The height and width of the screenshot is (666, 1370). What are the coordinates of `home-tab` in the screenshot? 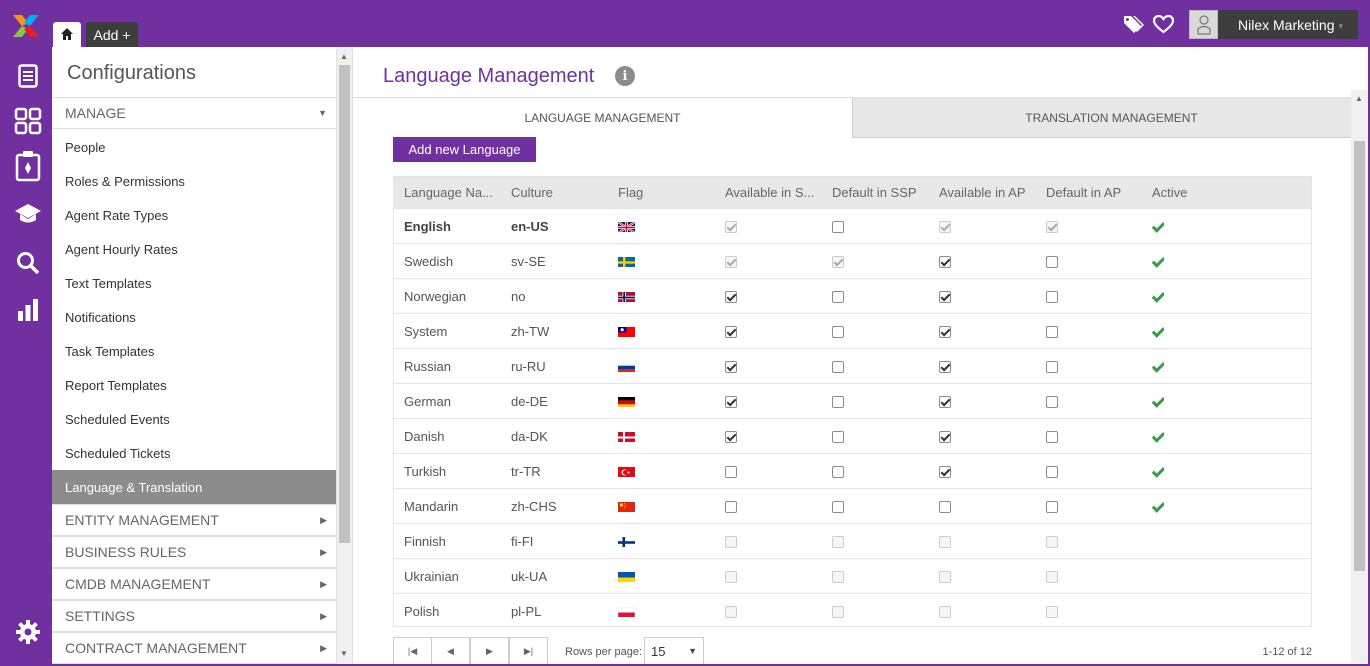 It's located at (67, 35).